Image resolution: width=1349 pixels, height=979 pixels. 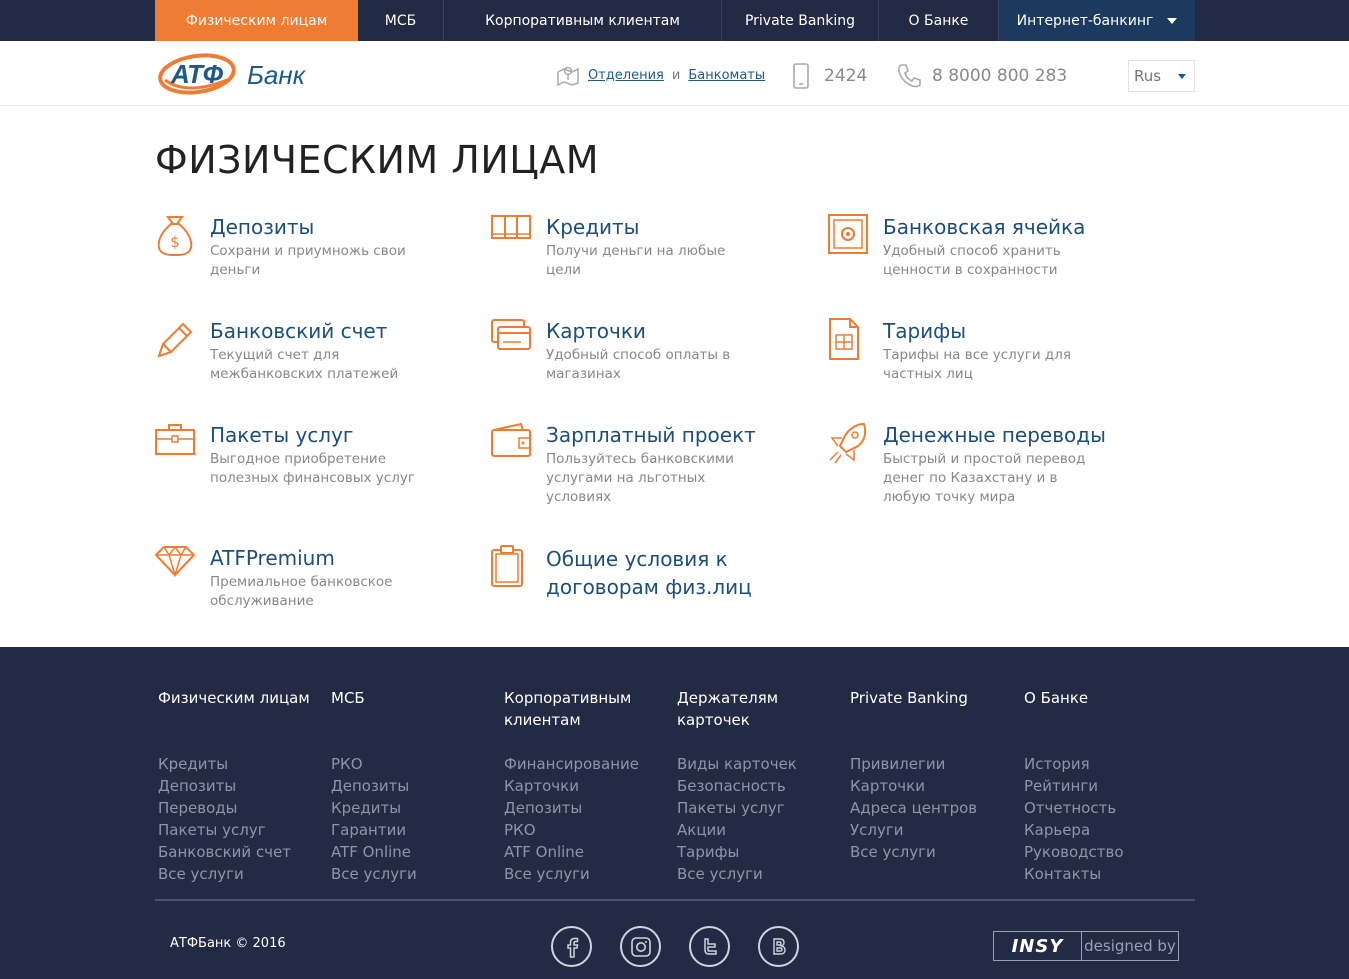 I want to click on branches-link: Отделения, so click(x=626, y=75).